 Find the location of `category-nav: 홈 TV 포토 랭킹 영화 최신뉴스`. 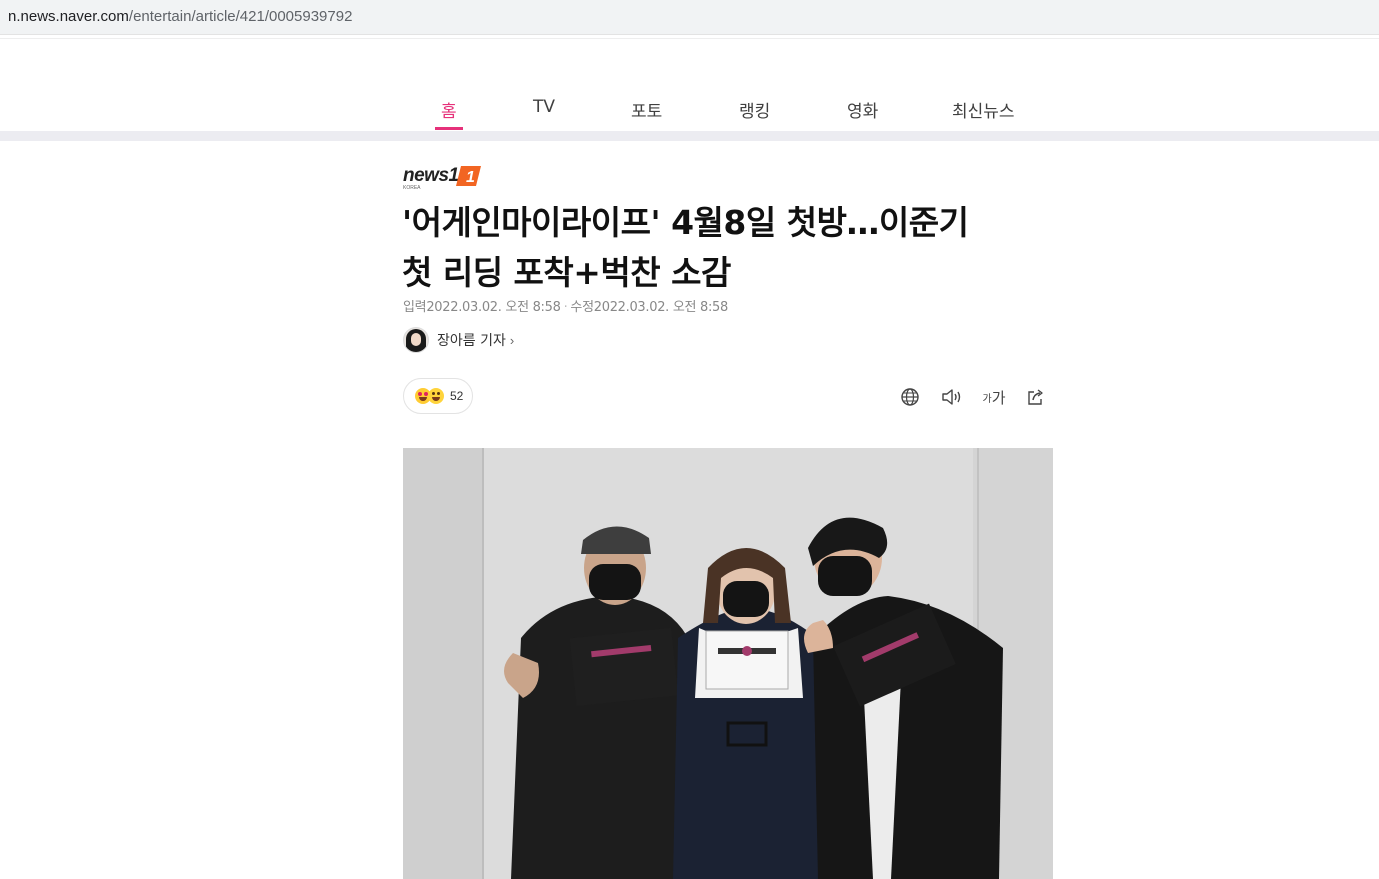

category-nav: 홈 TV 포토 랭킹 영화 최신뉴스 is located at coordinates (689, 109).